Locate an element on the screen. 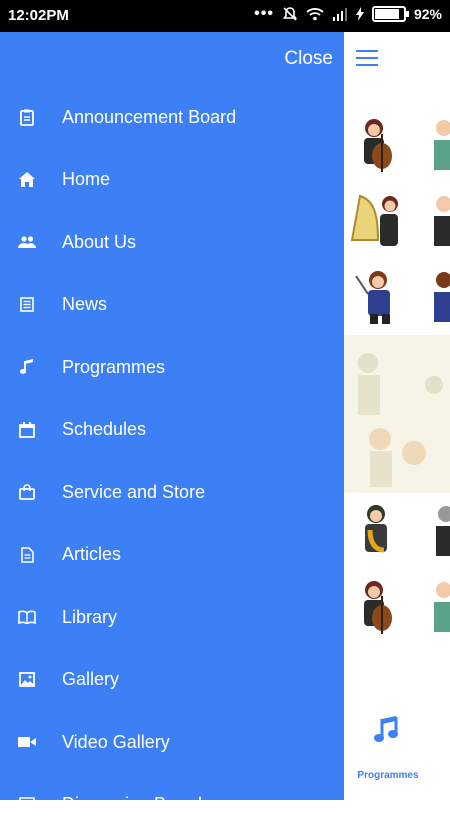 The height and width of the screenshot is (836, 450). menu-item-label: Home is located at coordinates (86, 179).